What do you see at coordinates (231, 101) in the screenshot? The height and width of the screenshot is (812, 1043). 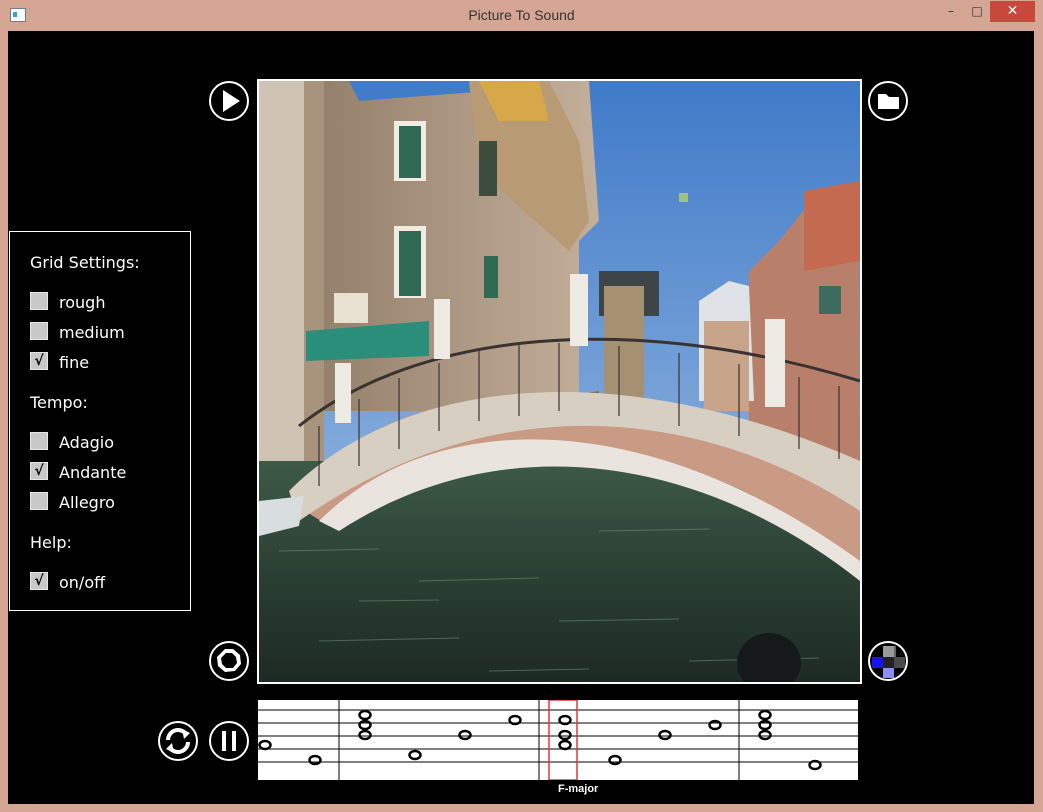 I see `play-icon` at bounding box center [231, 101].